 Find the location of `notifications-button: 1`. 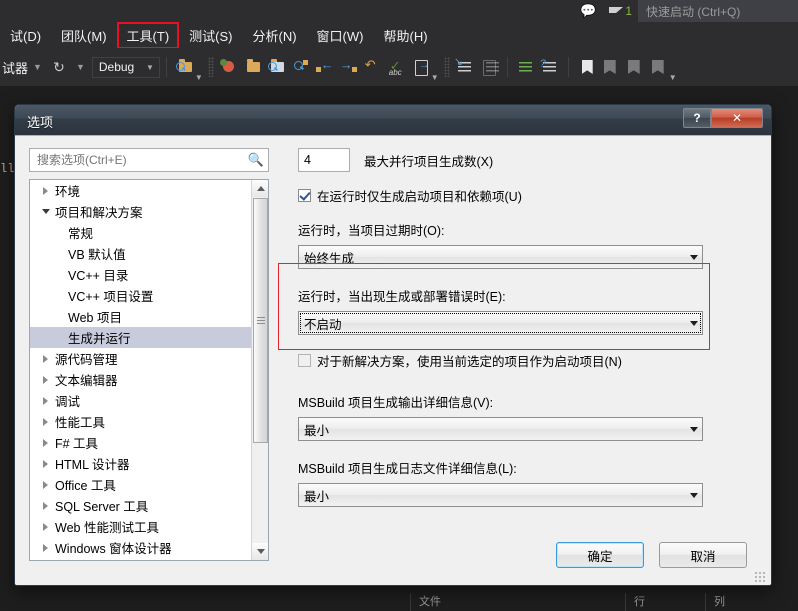

notifications-button: 1 is located at coordinates (620, 11).